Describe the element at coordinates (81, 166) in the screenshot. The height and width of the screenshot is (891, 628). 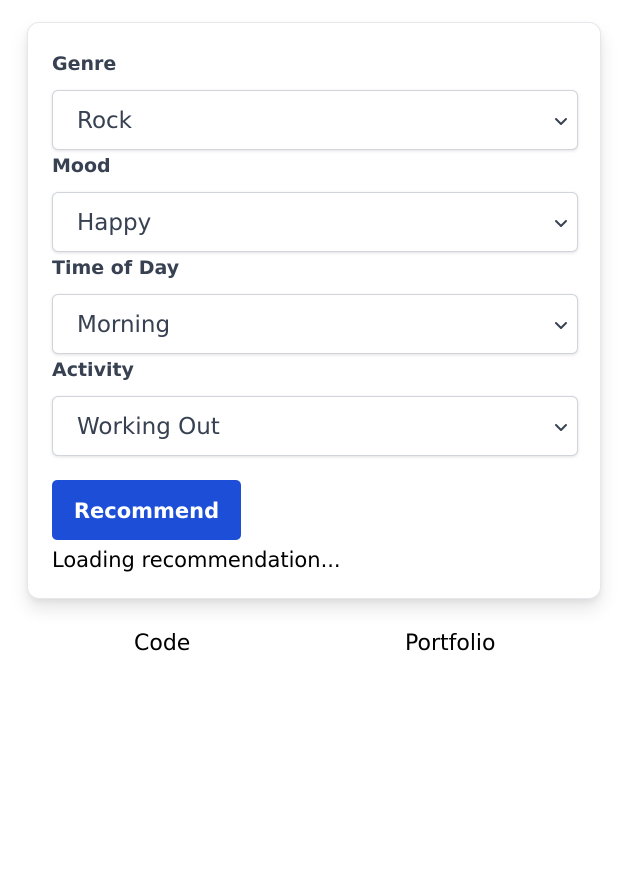
I see `mood-label: Mood` at that location.